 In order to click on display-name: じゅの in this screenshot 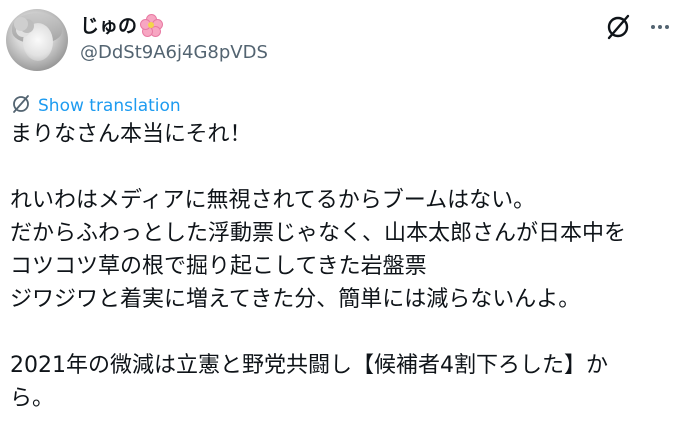, I will do `click(108, 24)`.